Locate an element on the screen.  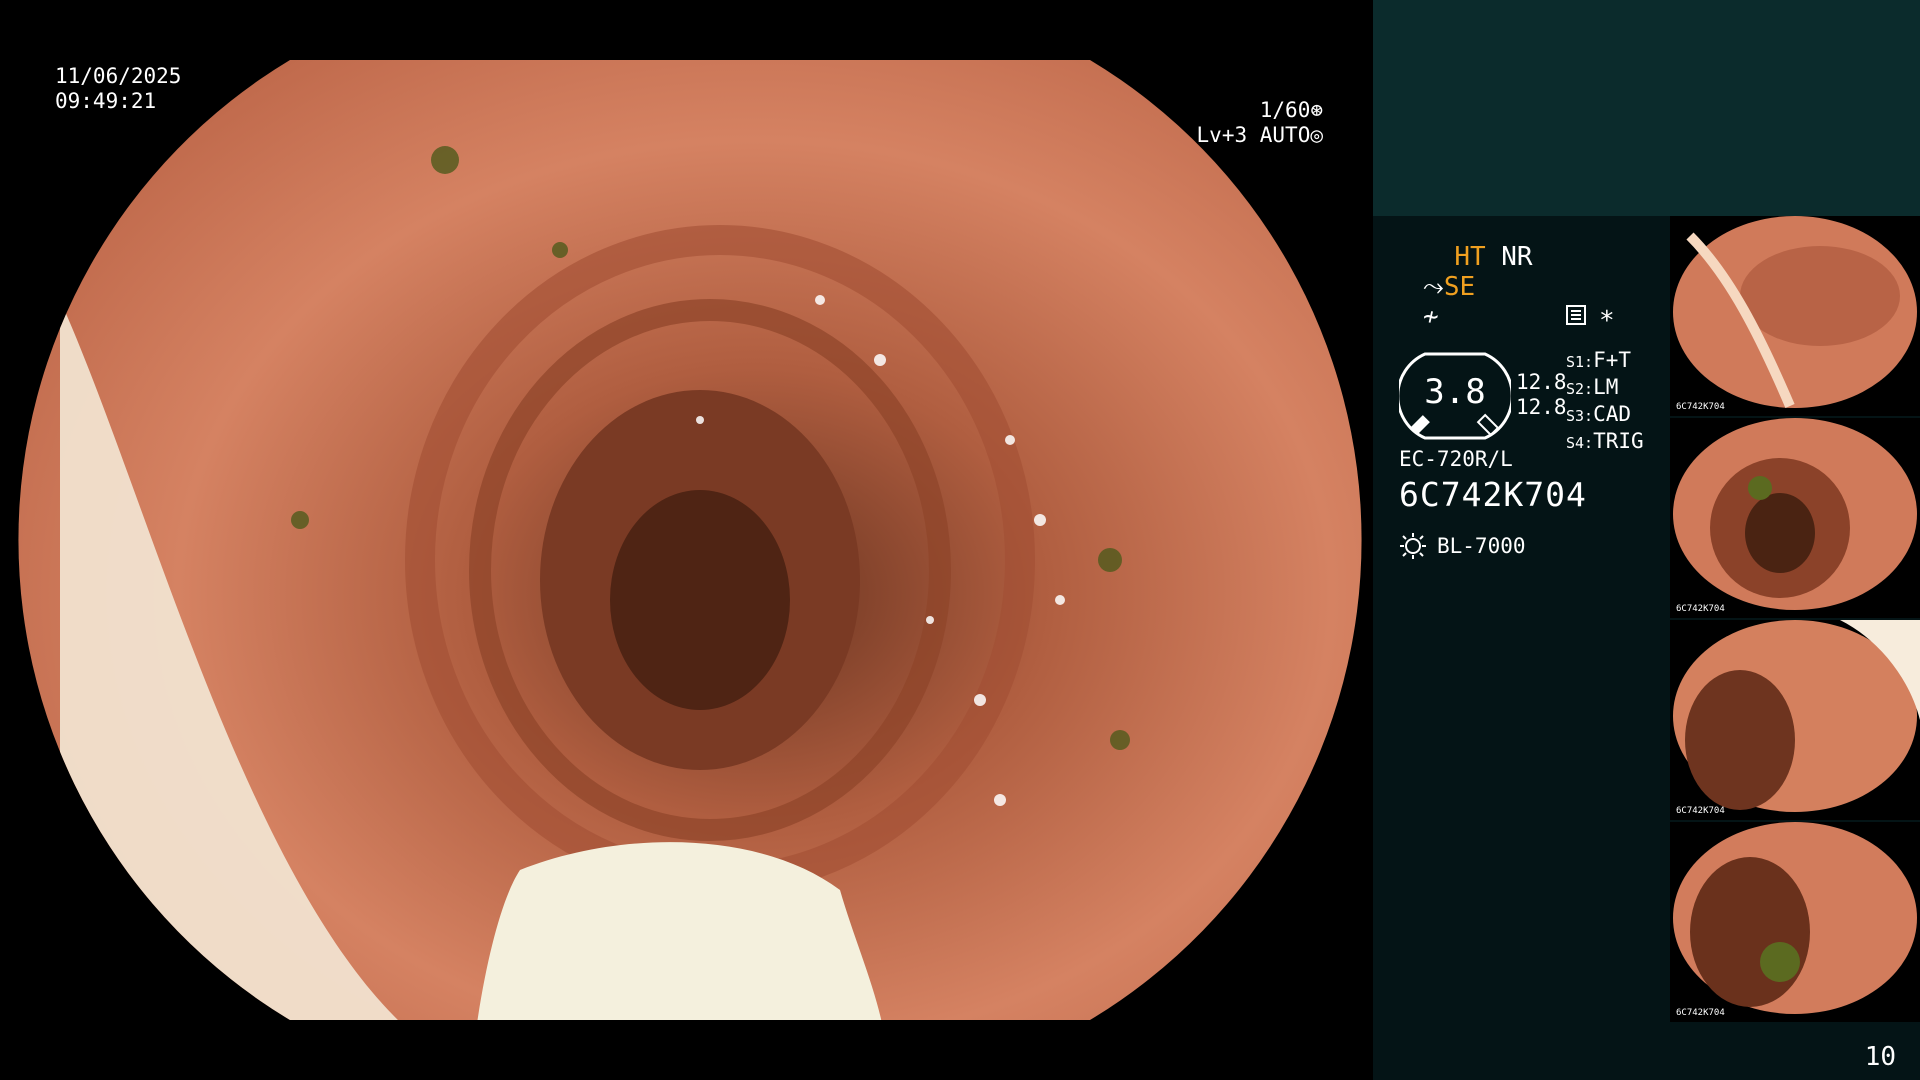
gauge-value: 3.8 is located at coordinates (1455, 392).